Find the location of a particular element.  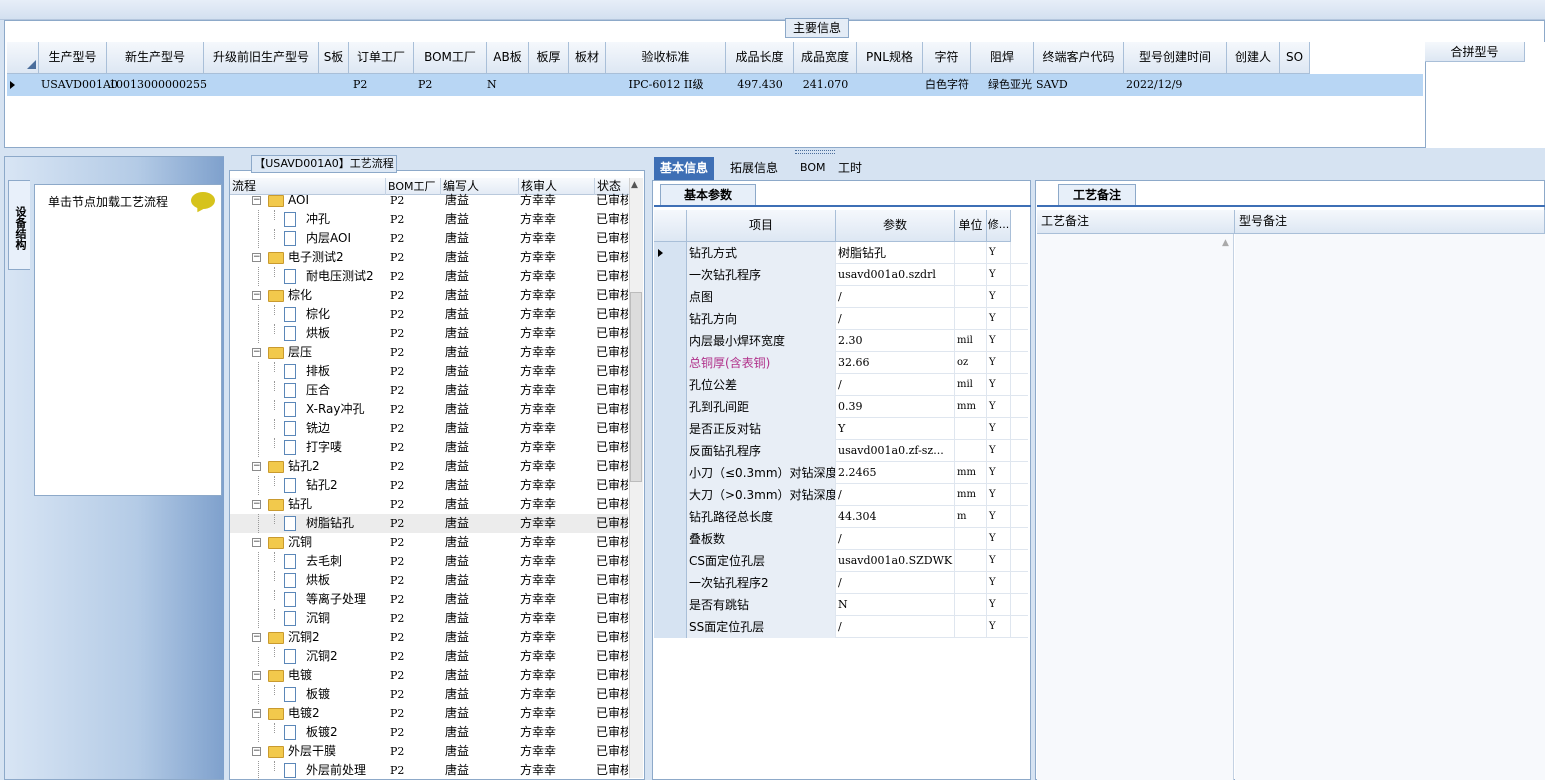

main-cell-15: SAVD is located at coordinates (1079, 85).